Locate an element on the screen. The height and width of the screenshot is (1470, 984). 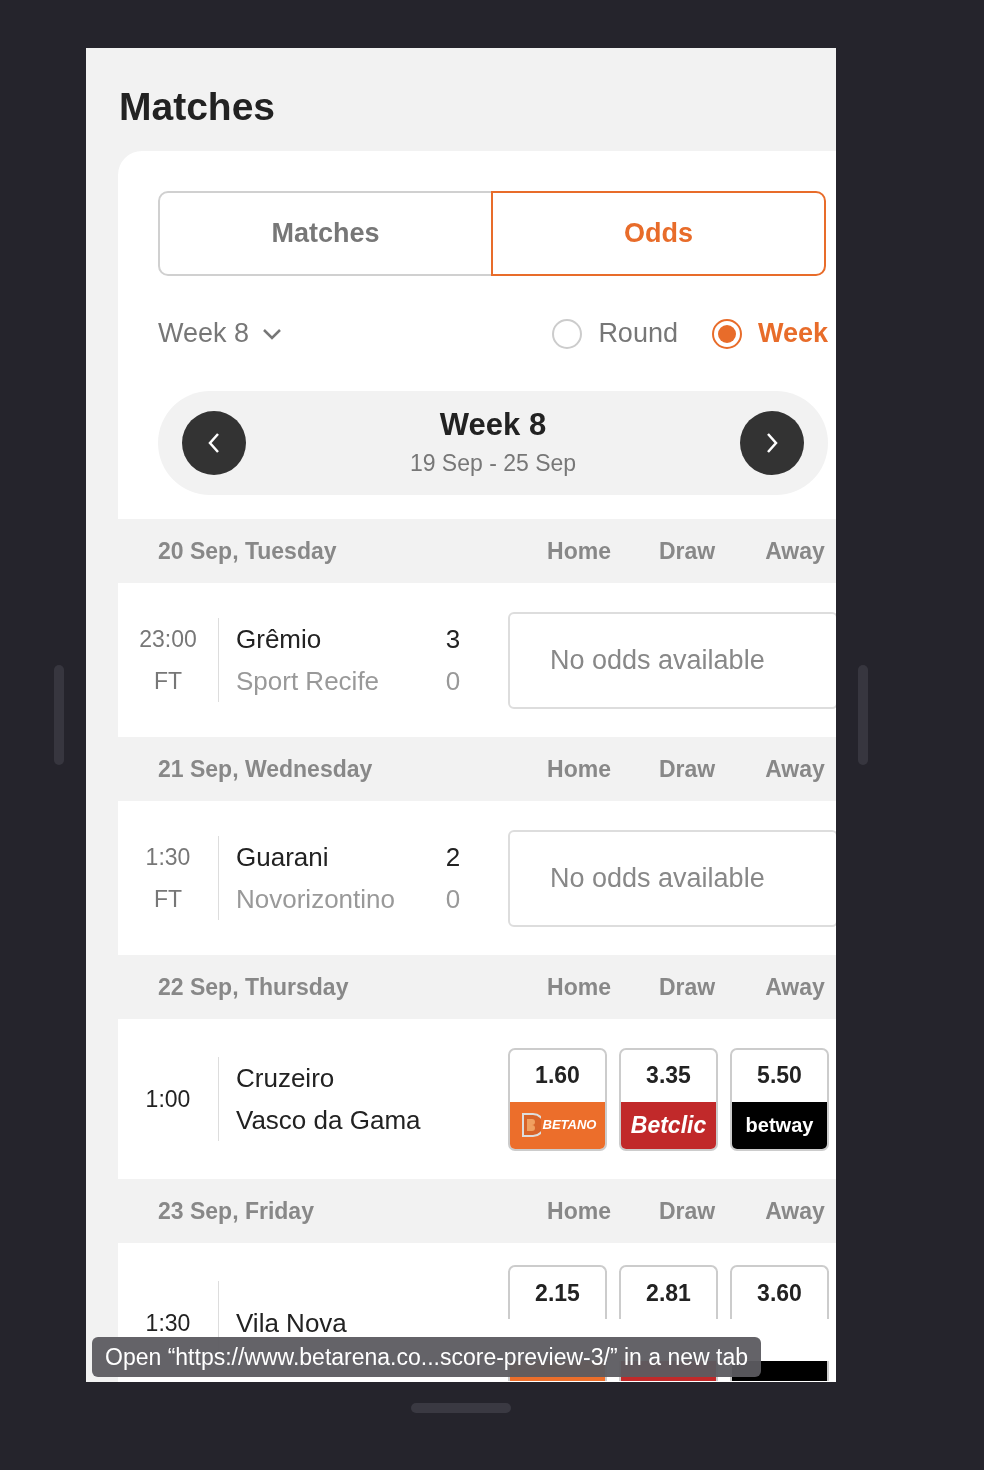
odds-button: 1.60 BETANO is located at coordinates (557, 1099).